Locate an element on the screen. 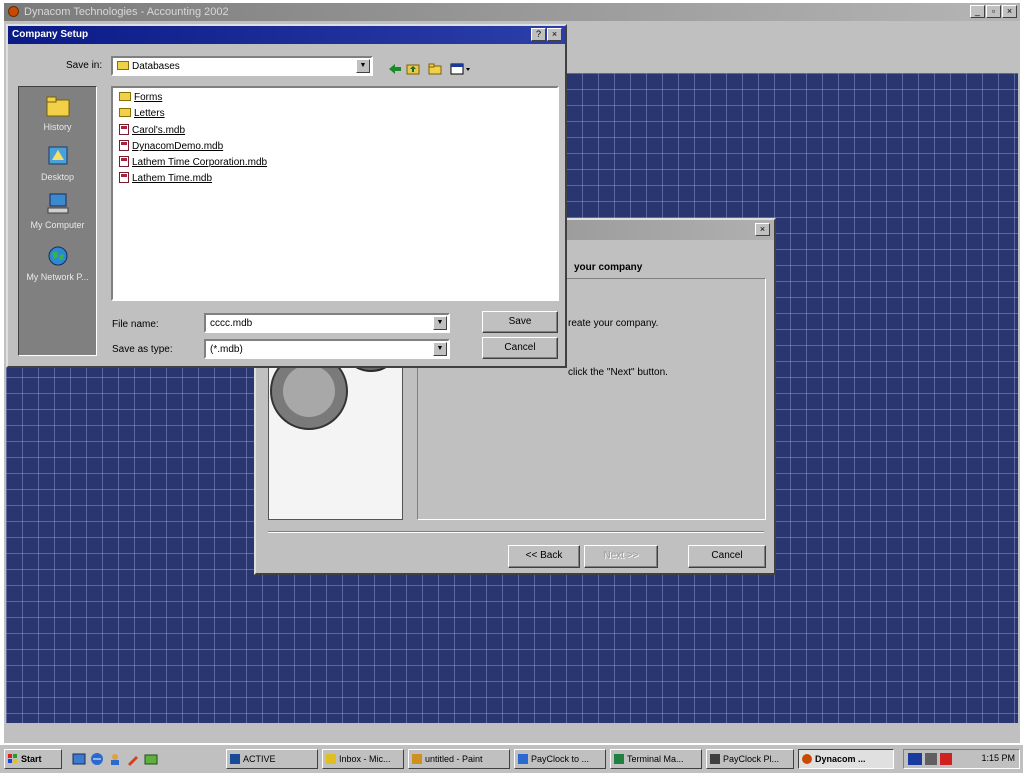 The height and width of the screenshot is (773, 1023). place-history-label: History is located at coordinates (57, 127).